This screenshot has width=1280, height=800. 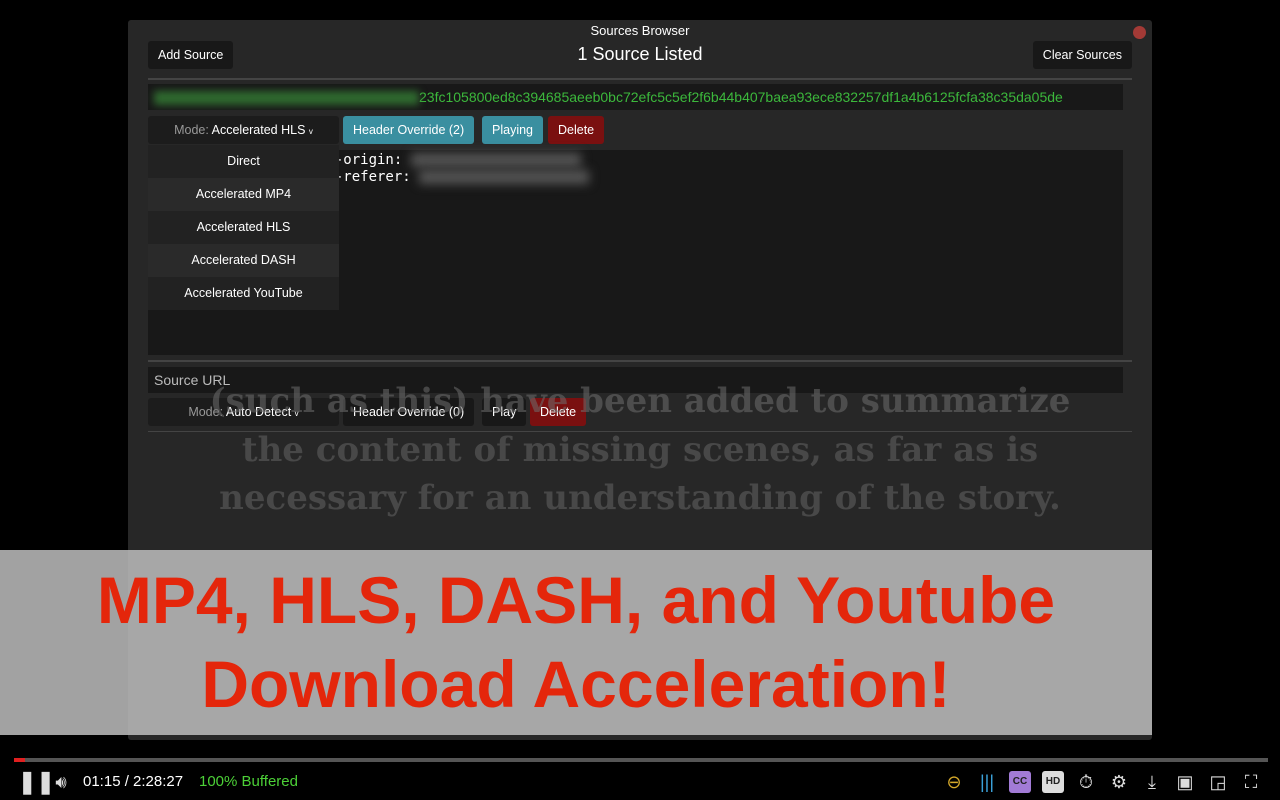 What do you see at coordinates (19, 760) in the screenshot?
I see `progress-fill` at bounding box center [19, 760].